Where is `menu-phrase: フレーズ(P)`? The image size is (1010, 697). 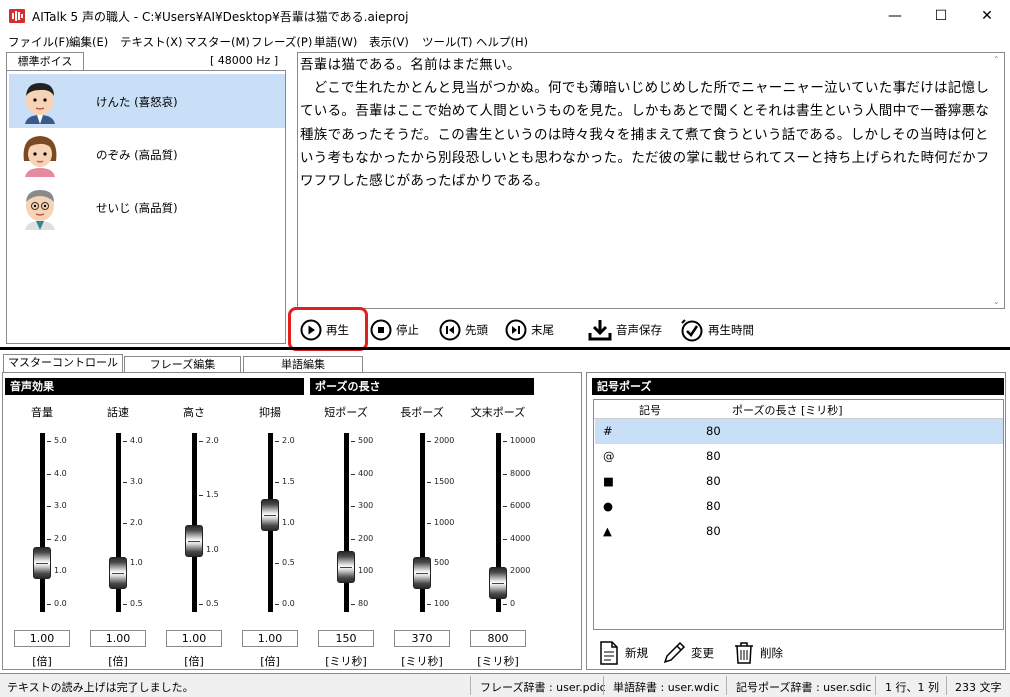 menu-phrase: フレーズ(P) is located at coordinates (281, 42).